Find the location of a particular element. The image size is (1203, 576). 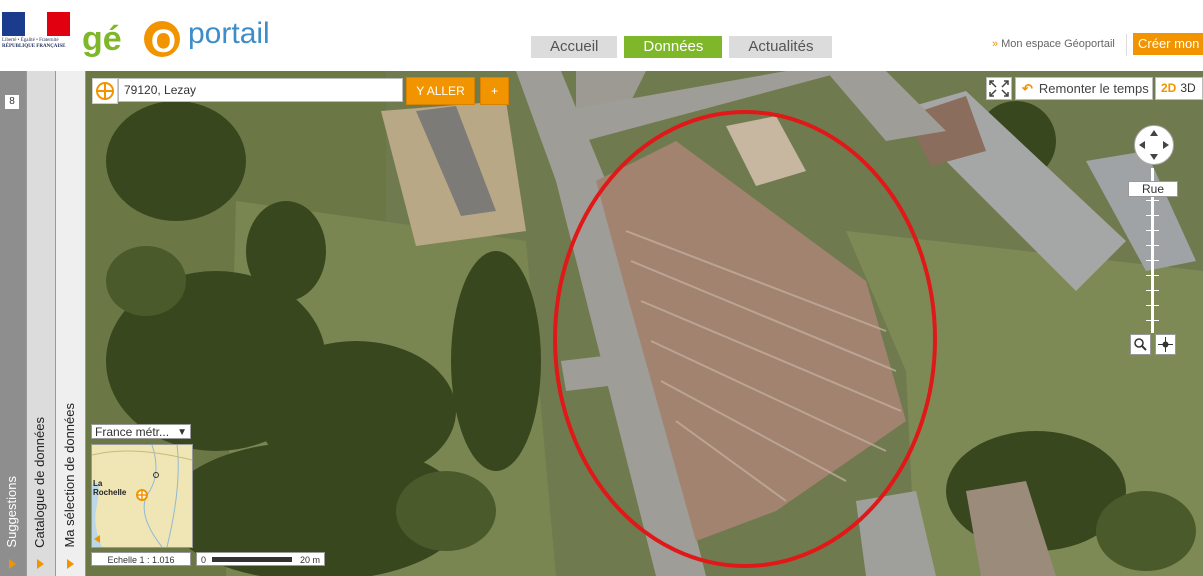

remonter-le-temps-button: ↶ Remonter le temps is located at coordinates (1084, 88).